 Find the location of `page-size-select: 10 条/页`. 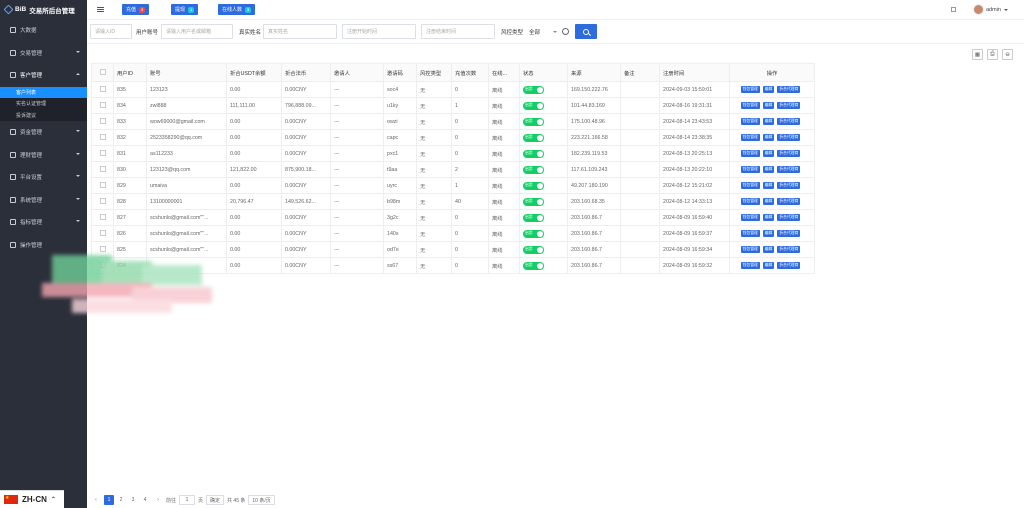

page-size-select: 10 条/页 is located at coordinates (261, 500).